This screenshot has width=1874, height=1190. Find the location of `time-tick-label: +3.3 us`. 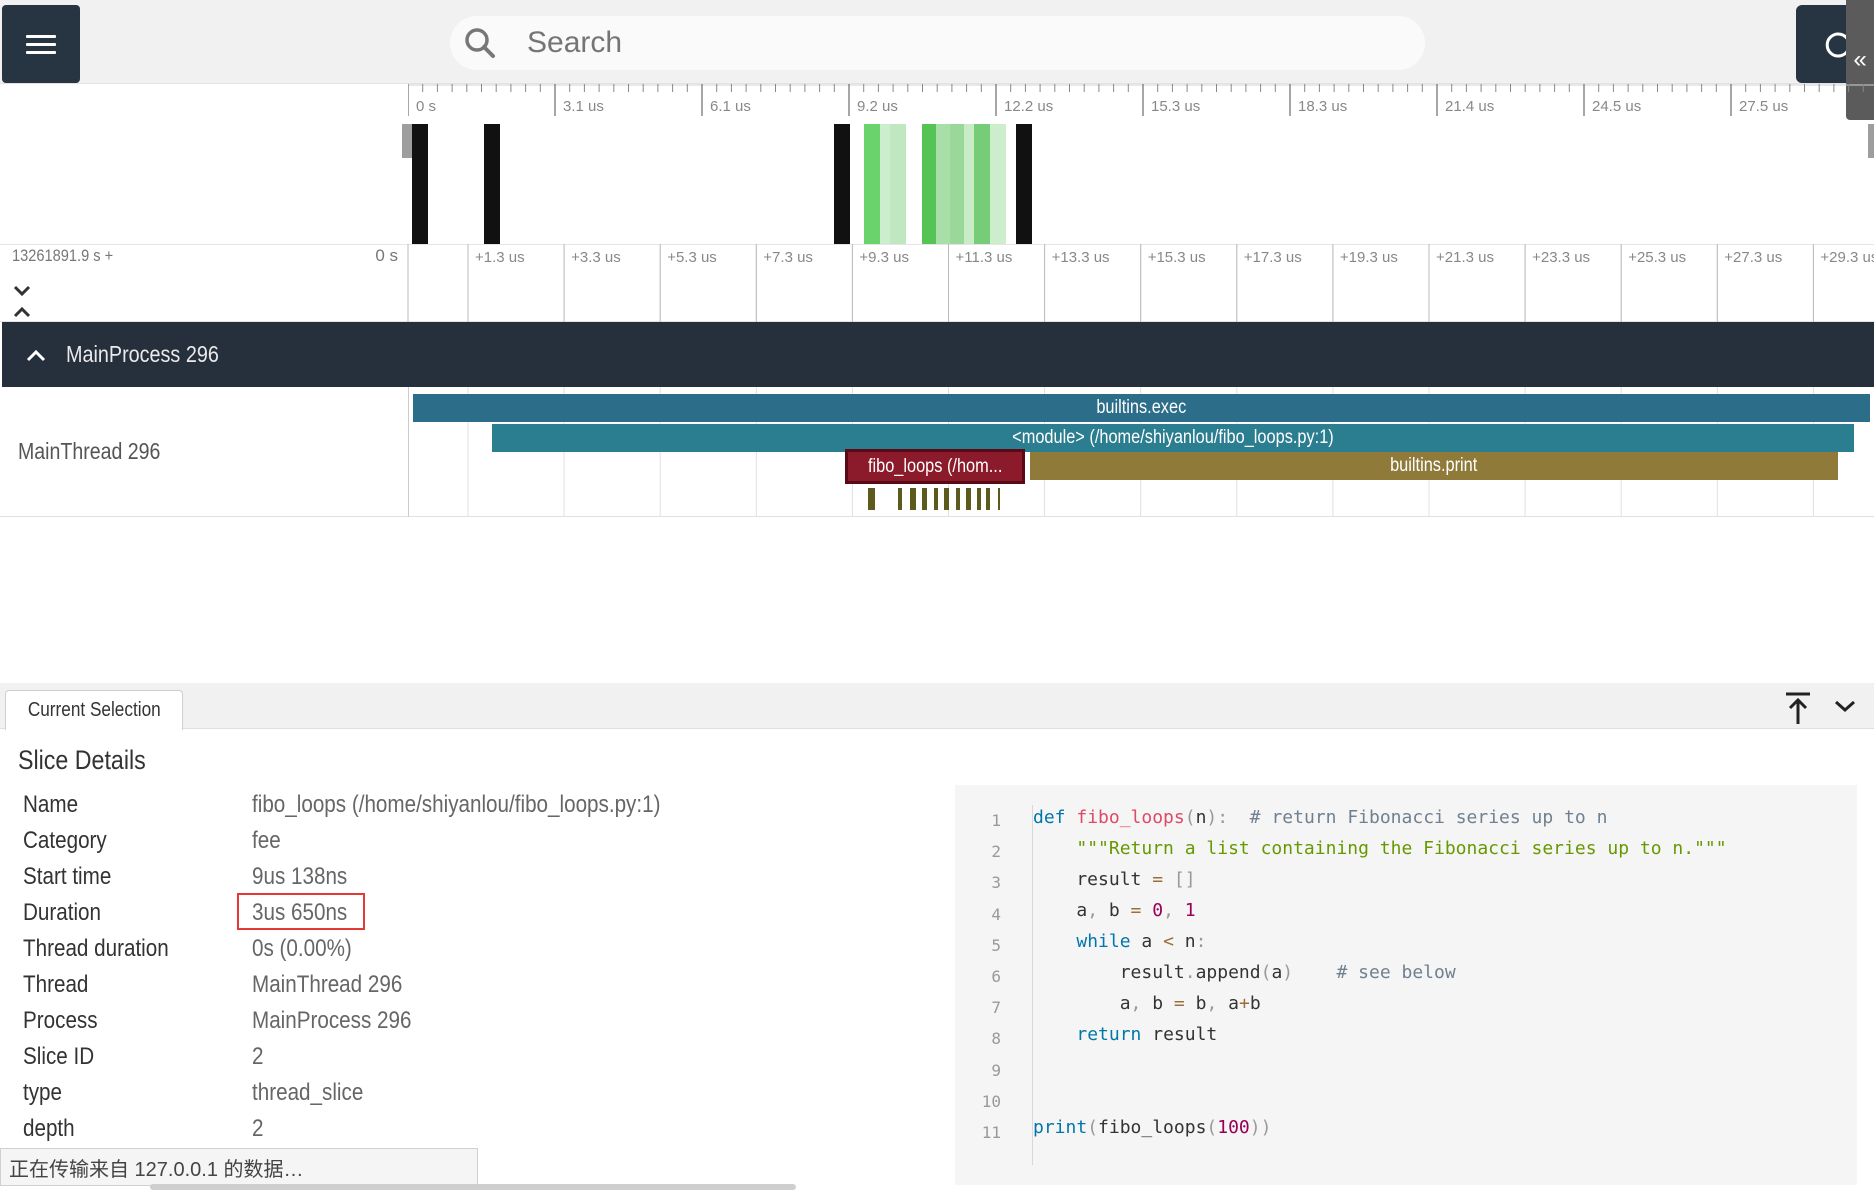

time-tick-label: +3.3 us is located at coordinates (596, 257).